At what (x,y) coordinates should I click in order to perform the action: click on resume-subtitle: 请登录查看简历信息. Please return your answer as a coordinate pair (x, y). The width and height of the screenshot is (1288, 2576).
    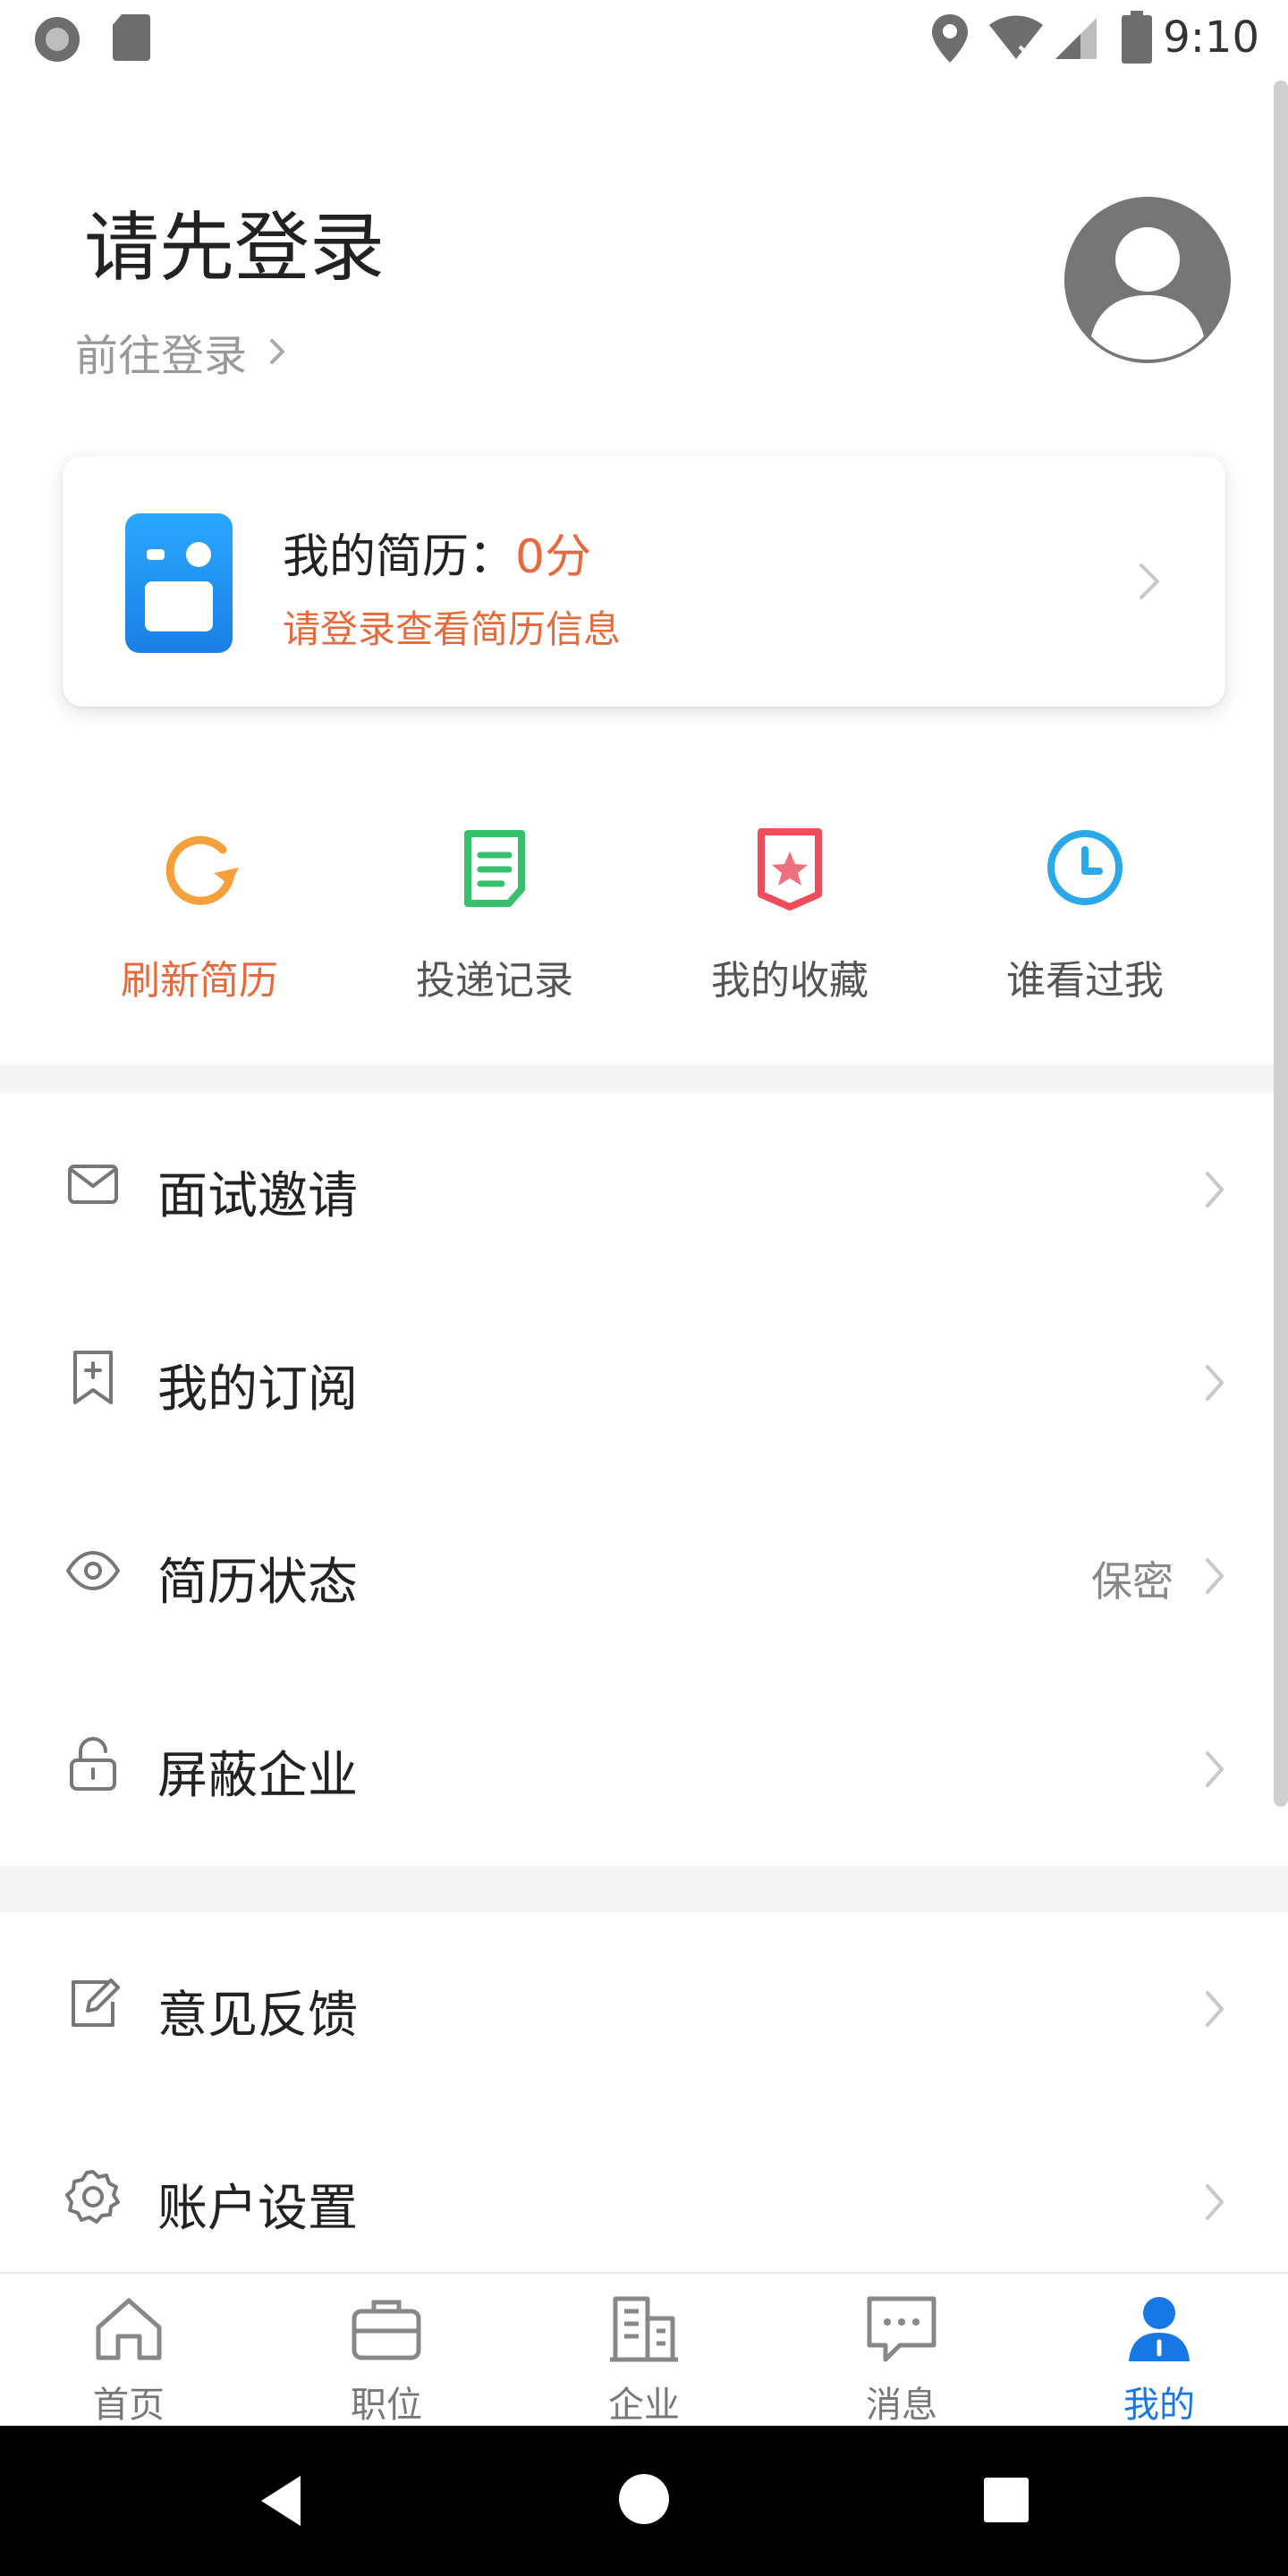
    Looking at the image, I should click on (452, 629).